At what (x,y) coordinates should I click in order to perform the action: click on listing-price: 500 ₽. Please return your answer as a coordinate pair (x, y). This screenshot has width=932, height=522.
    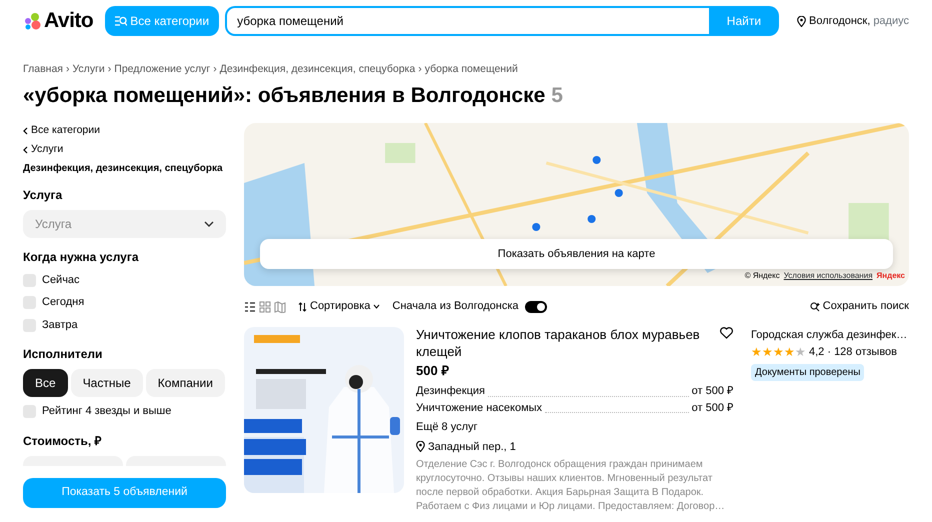
    Looking at the image, I should click on (433, 371).